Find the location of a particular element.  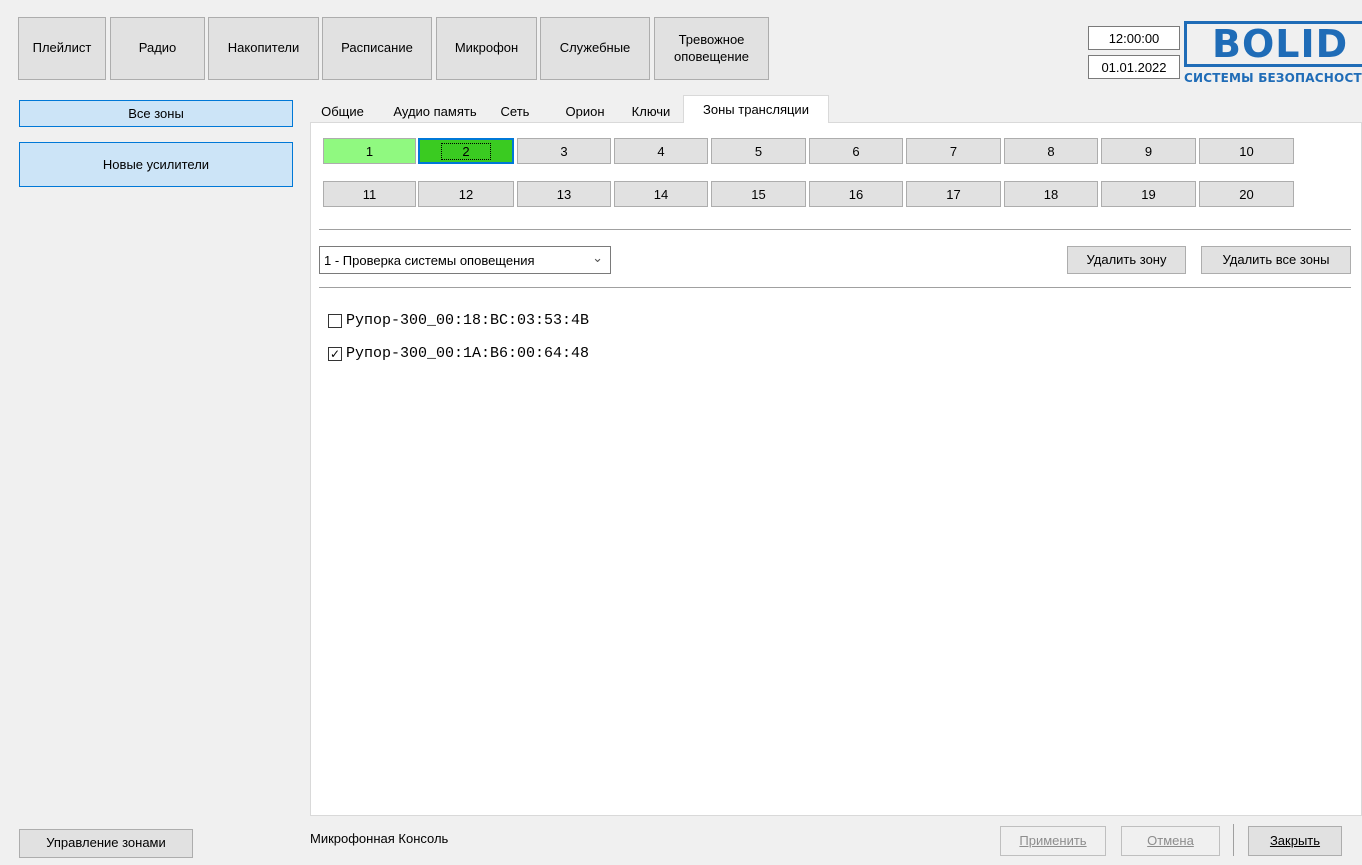

zone-button-3: 3 is located at coordinates (564, 151).